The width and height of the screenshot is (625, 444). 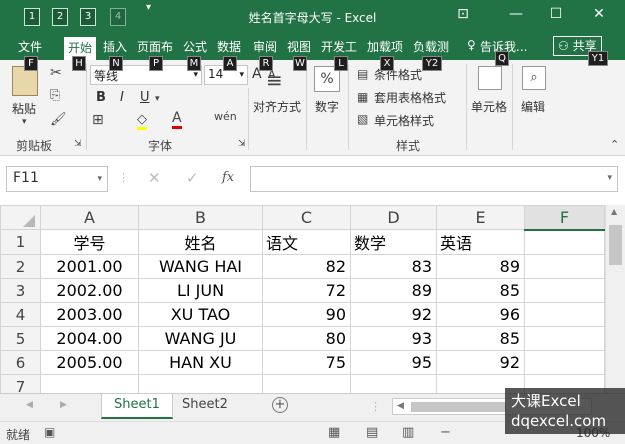 I want to click on cell: 数学, so click(x=393, y=242).